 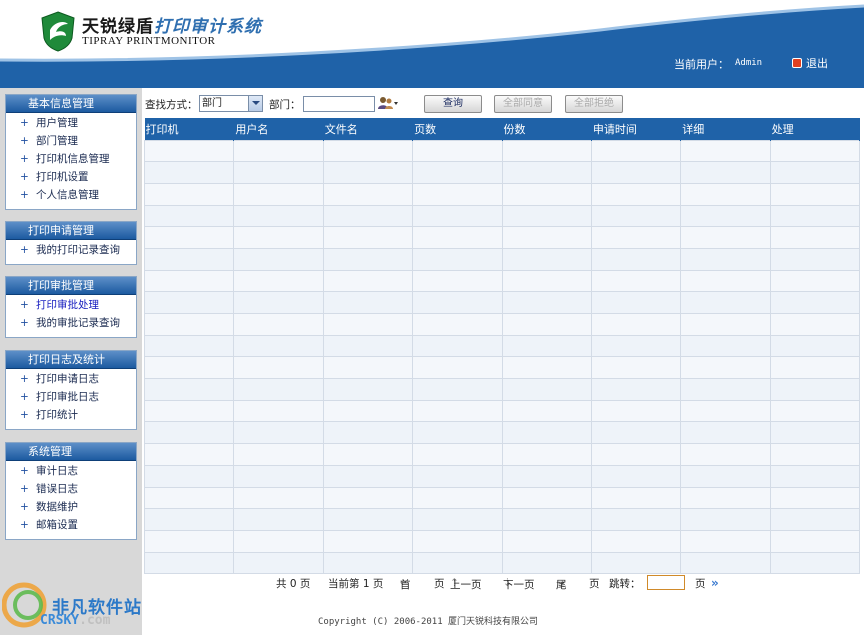 I want to click on sidebar-item-mail-settings: + 邮箱设置, so click(x=71, y=525).